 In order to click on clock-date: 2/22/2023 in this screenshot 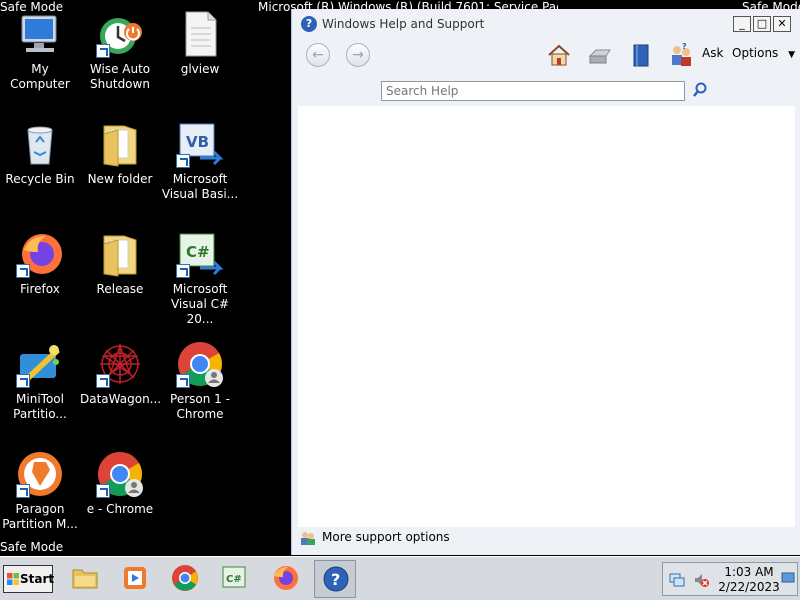, I will do `click(749, 587)`.